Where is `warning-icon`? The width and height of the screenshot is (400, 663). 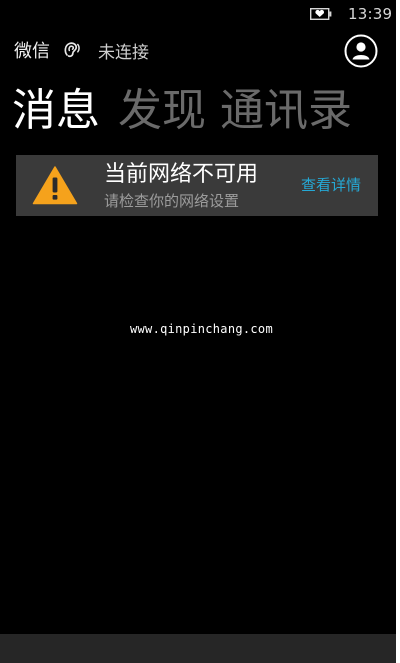
warning-icon is located at coordinates (55, 185).